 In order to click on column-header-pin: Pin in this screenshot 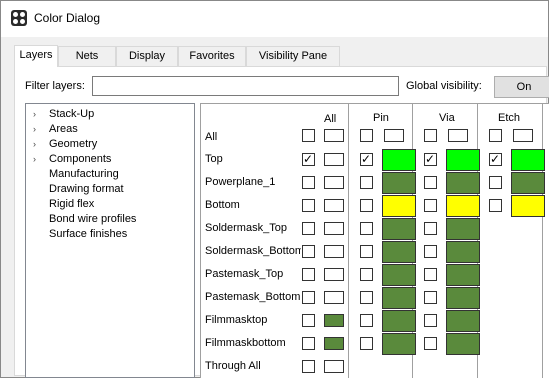, I will do `click(381, 118)`.